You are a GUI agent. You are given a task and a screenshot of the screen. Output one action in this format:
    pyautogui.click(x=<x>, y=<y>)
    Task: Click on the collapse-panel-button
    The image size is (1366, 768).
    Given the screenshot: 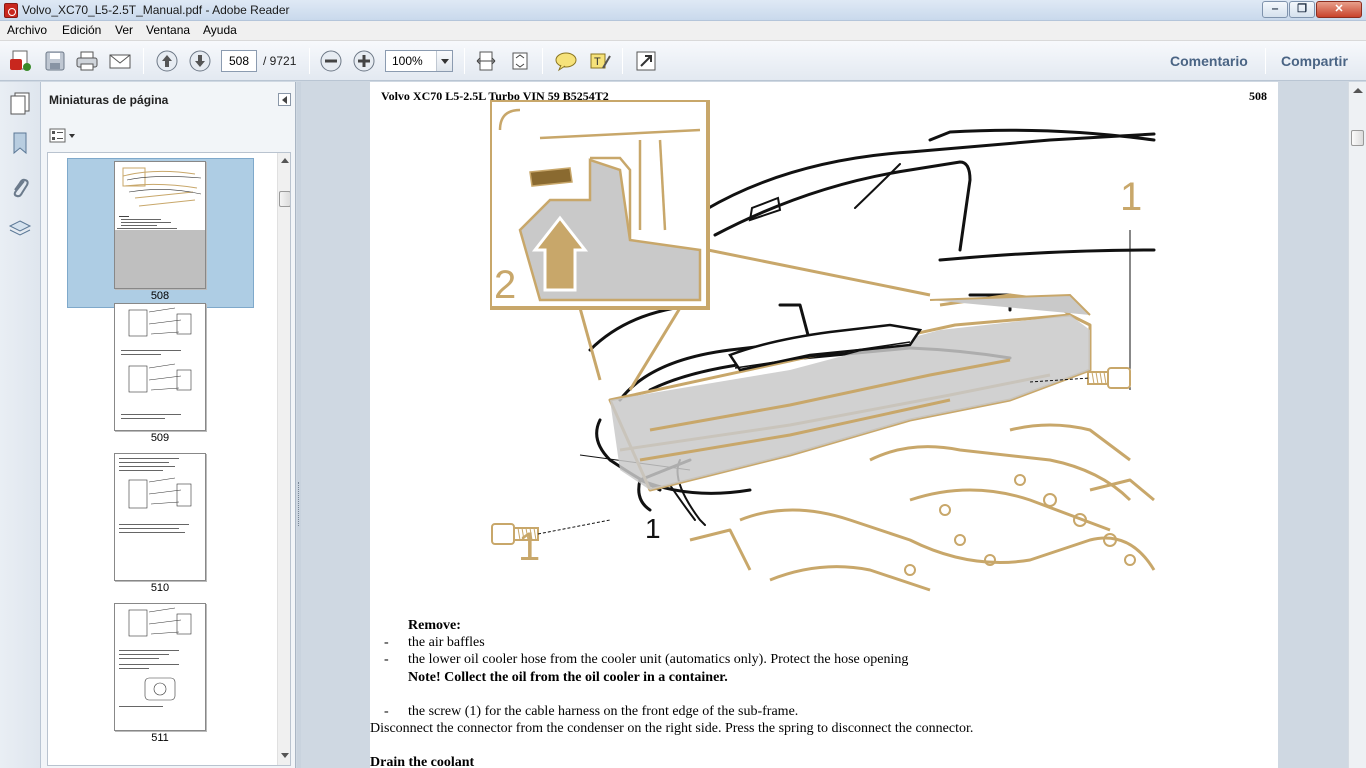 What is the action you would take?
    pyautogui.click(x=284, y=99)
    